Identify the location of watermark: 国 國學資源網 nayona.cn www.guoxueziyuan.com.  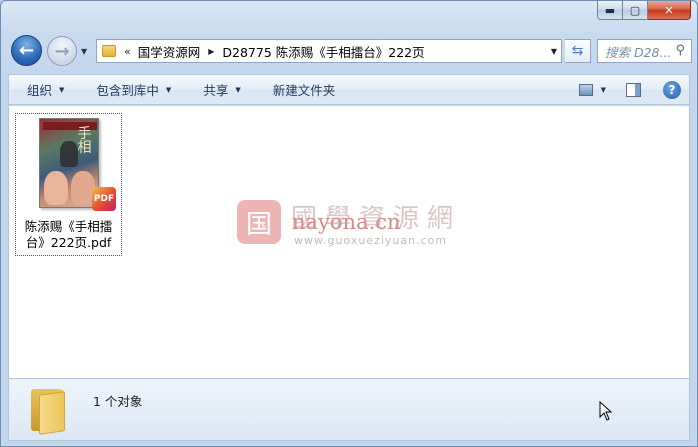
(357, 226).